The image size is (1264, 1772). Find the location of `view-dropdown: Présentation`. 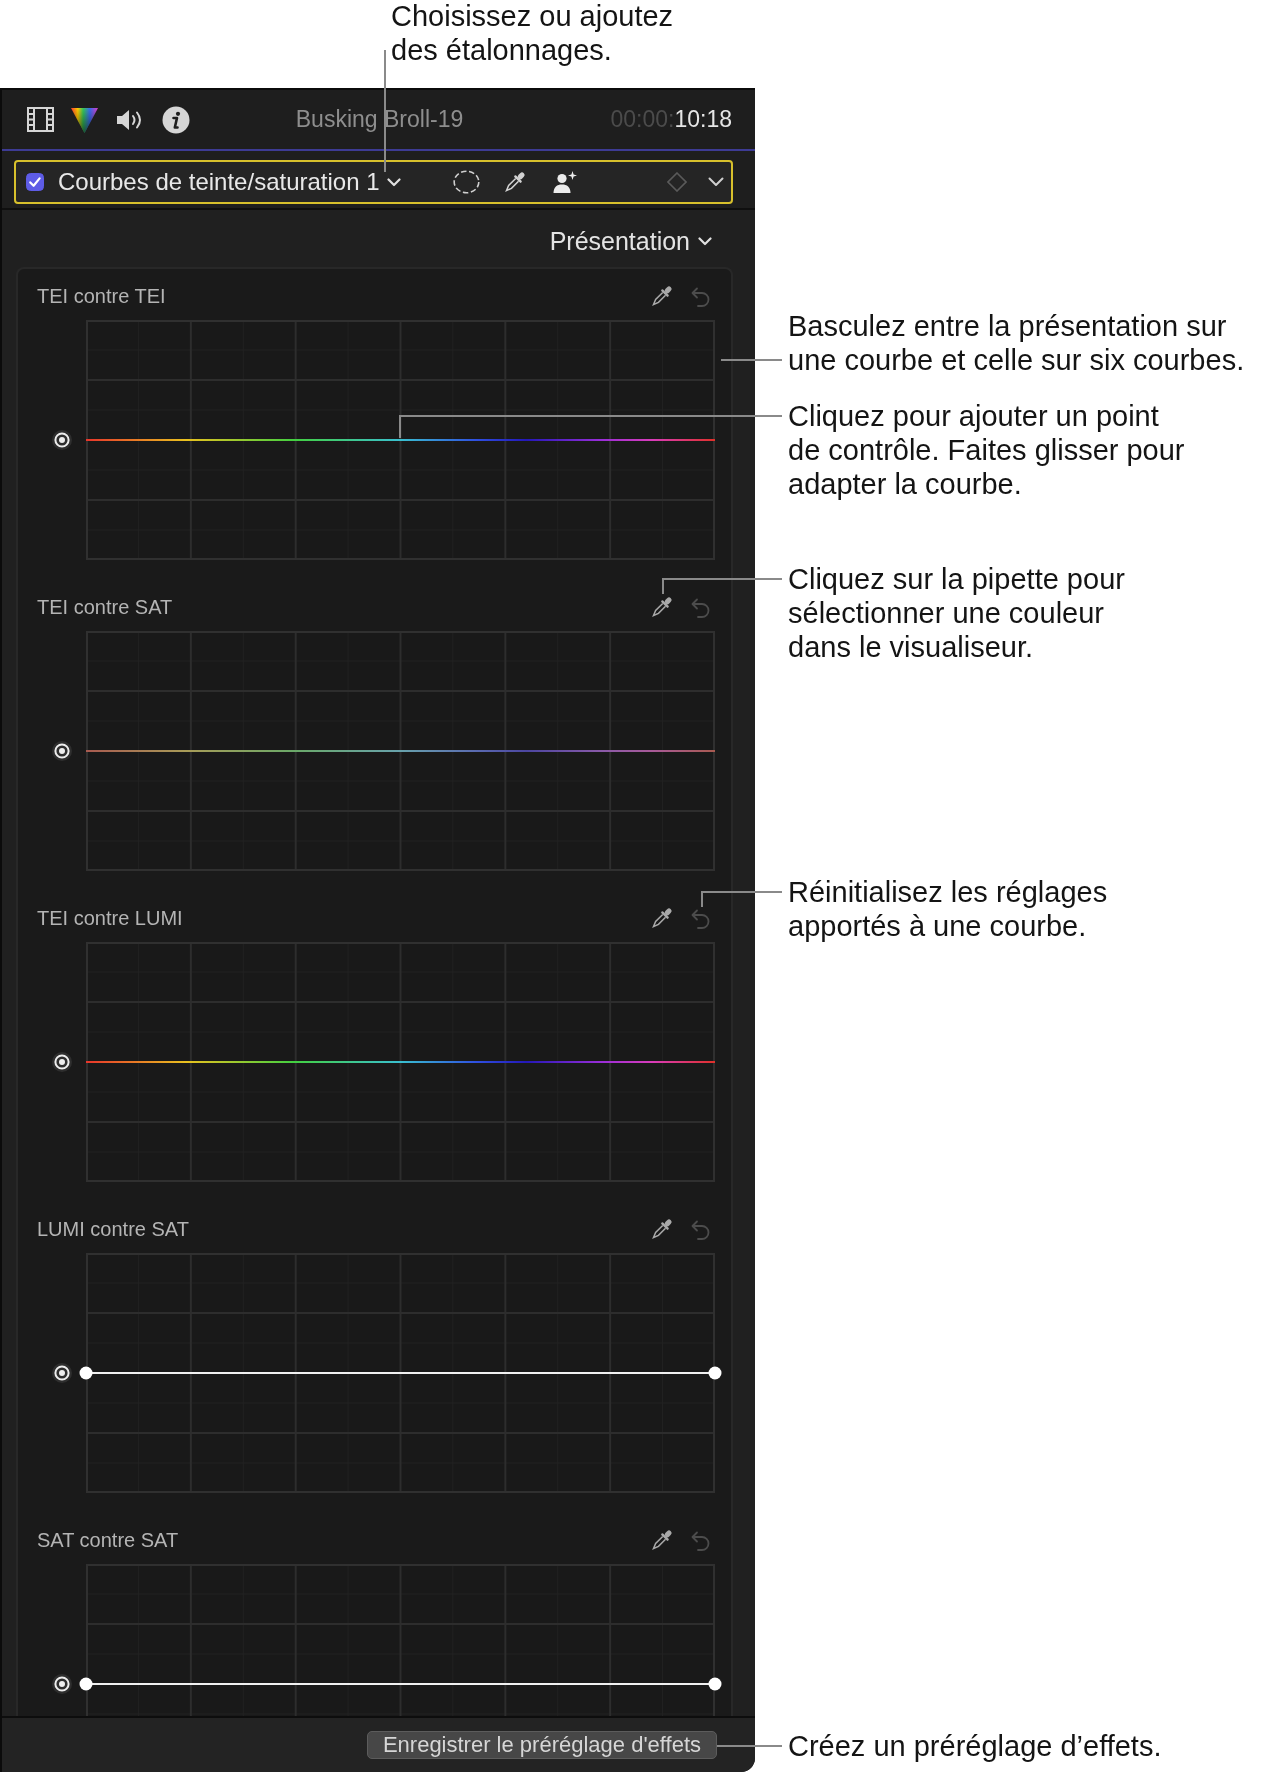

view-dropdown: Présentation is located at coordinates (630, 241).